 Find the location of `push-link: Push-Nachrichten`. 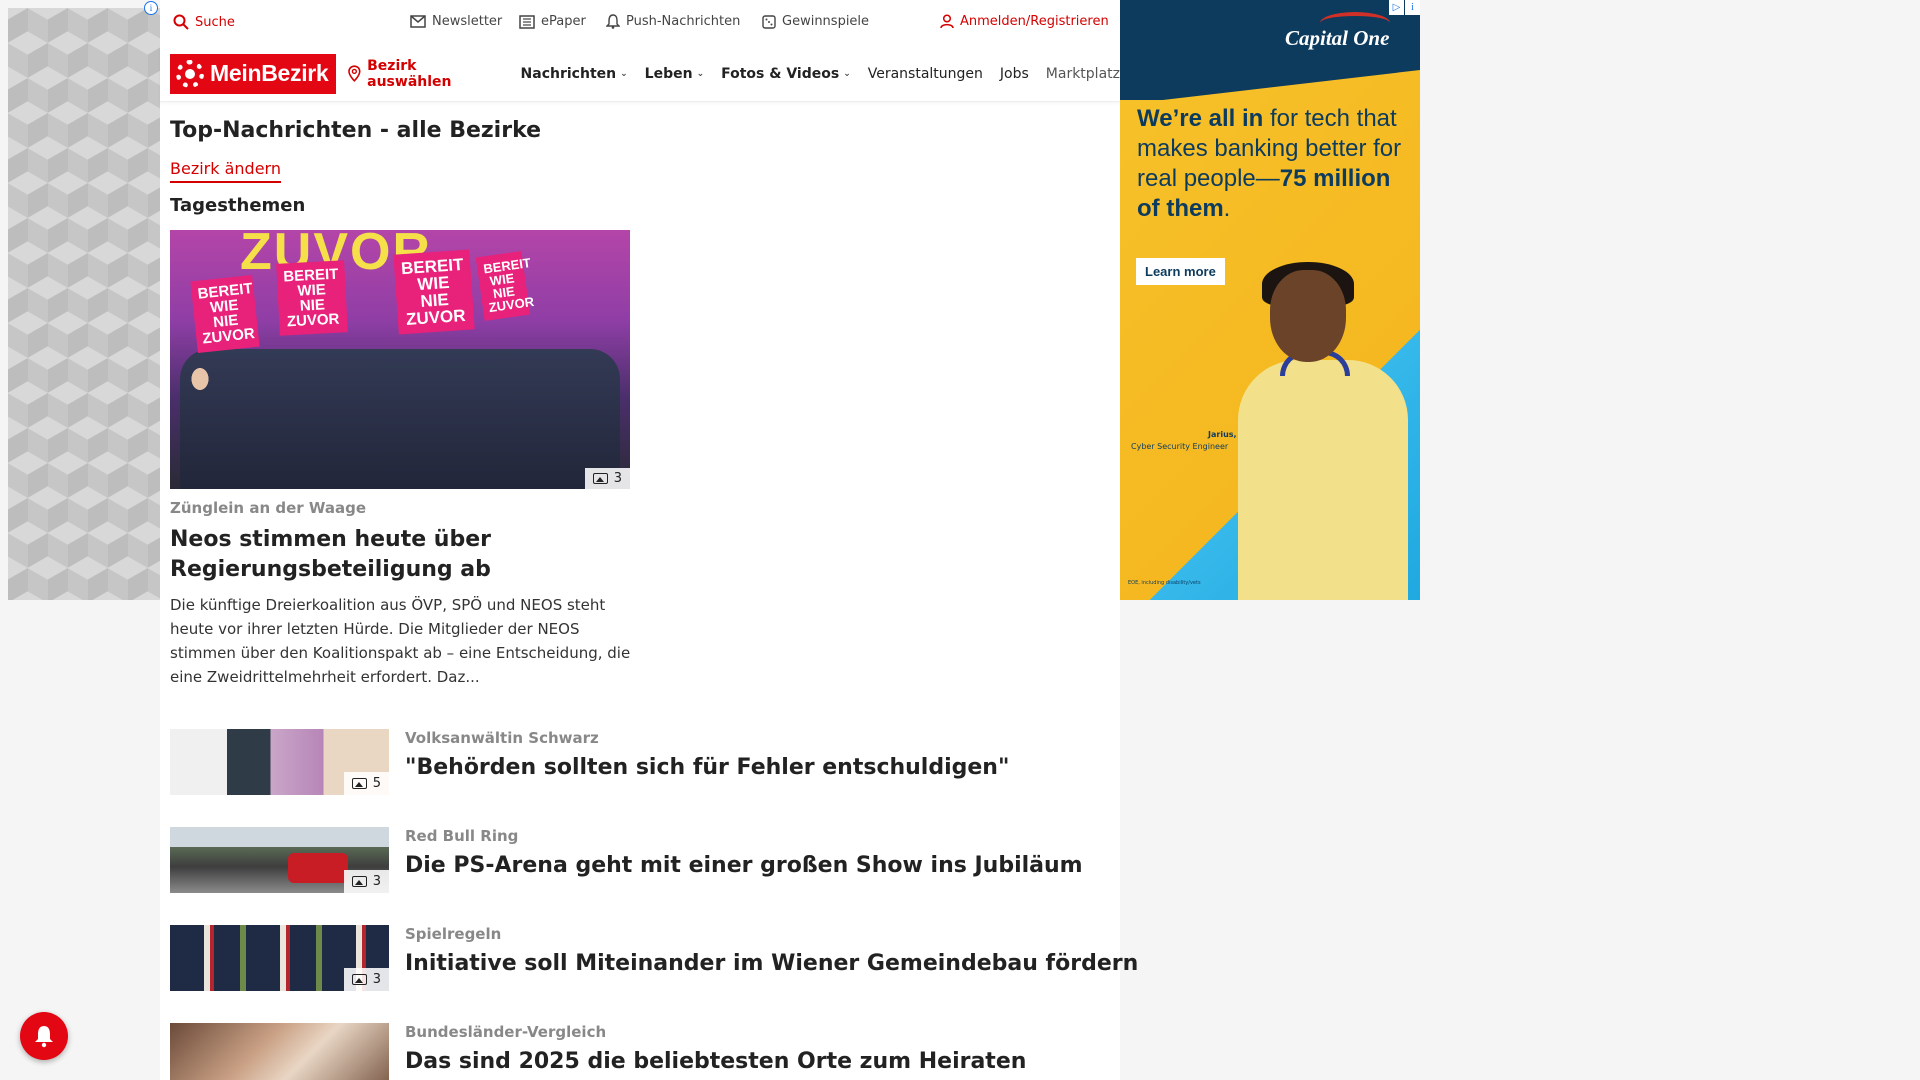

push-link: Push-Nachrichten is located at coordinates (673, 21).